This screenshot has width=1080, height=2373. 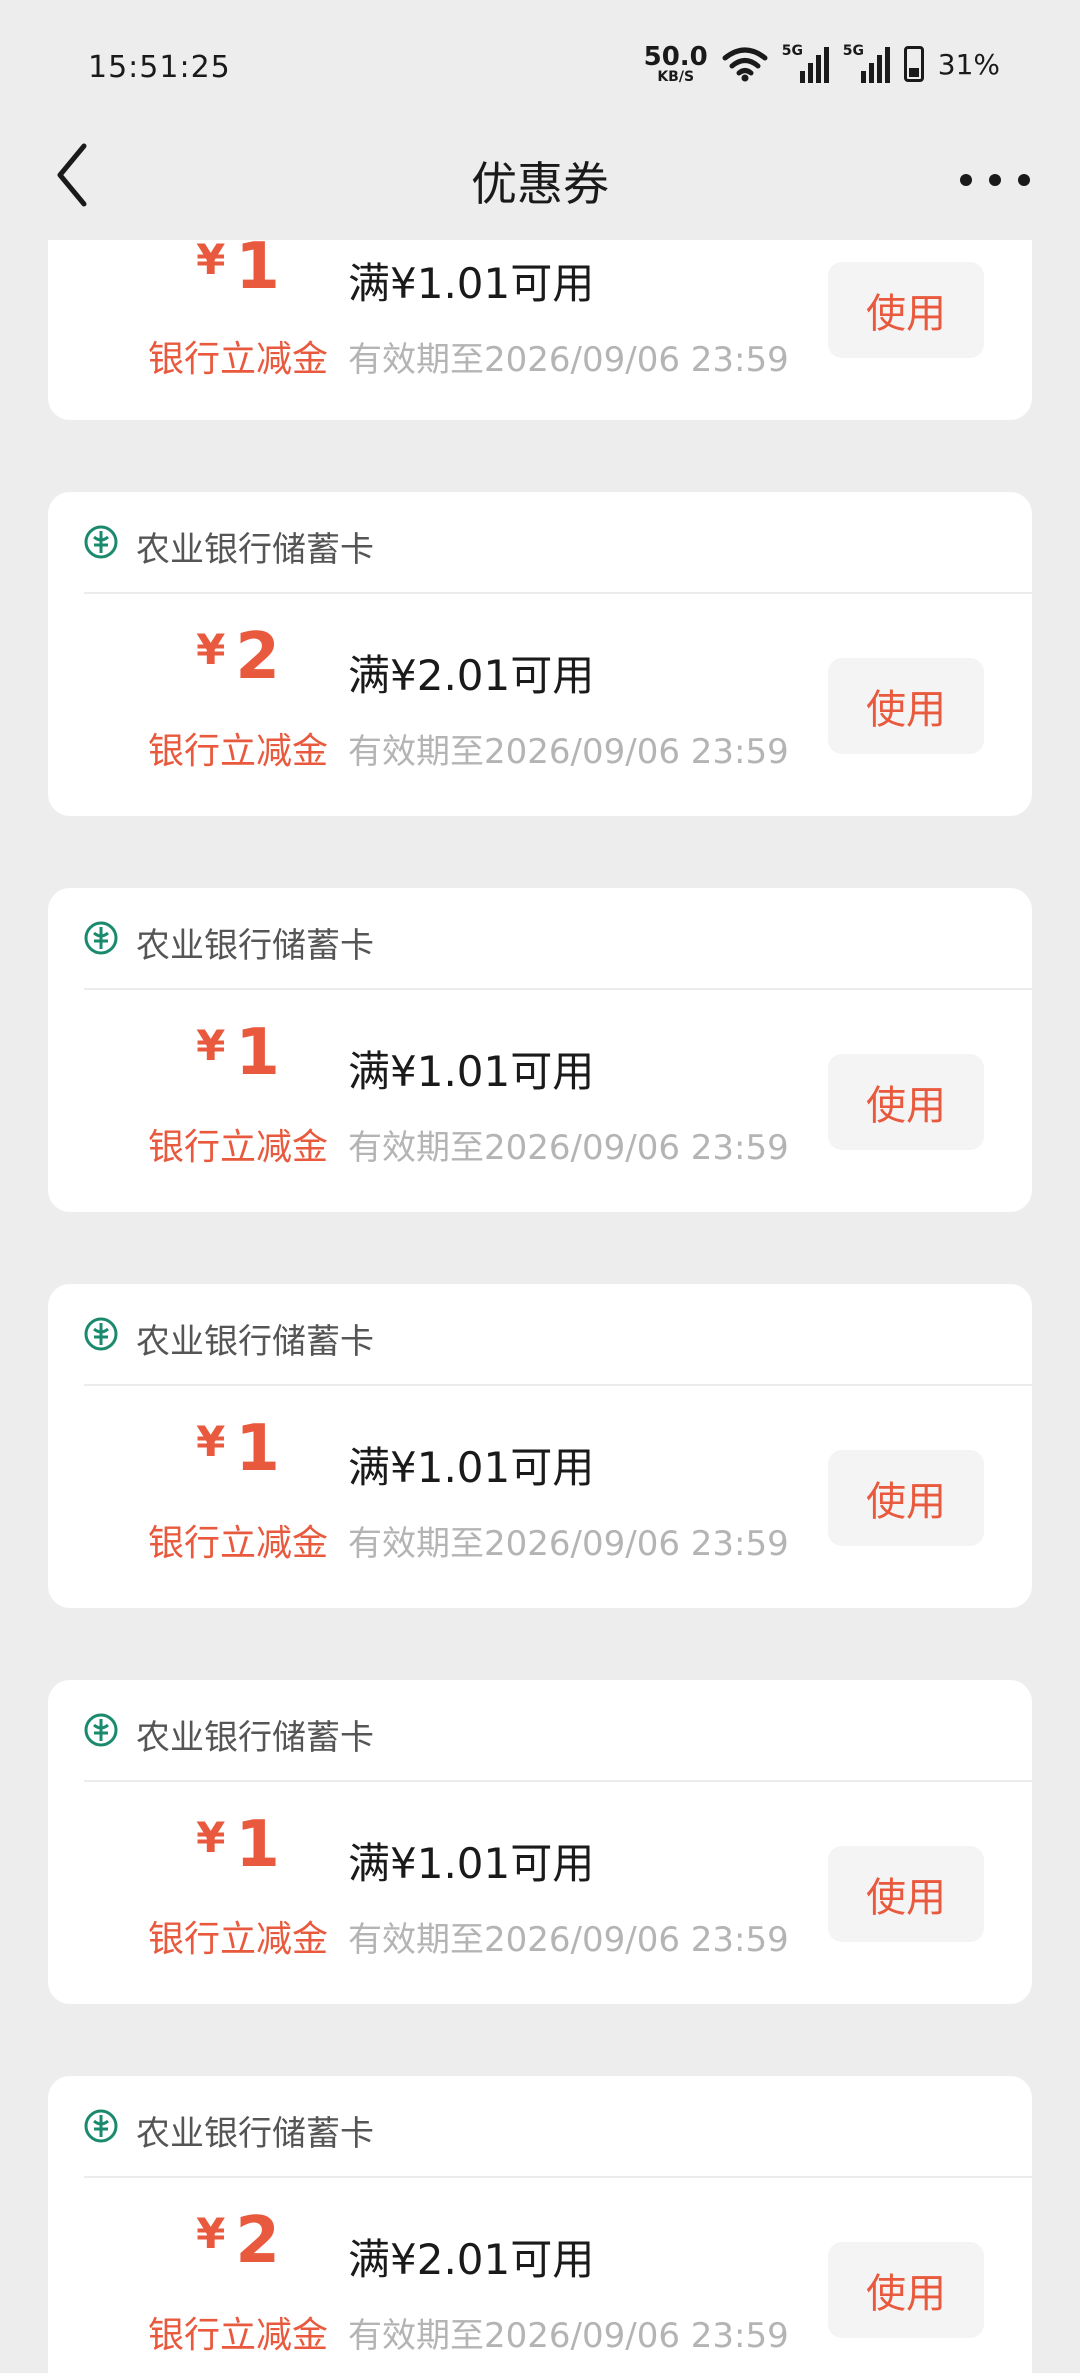 What do you see at coordinates (792, 51) in the screenshot?
I see `signal-1-tag: 5G` at bounding box center [792, 51].